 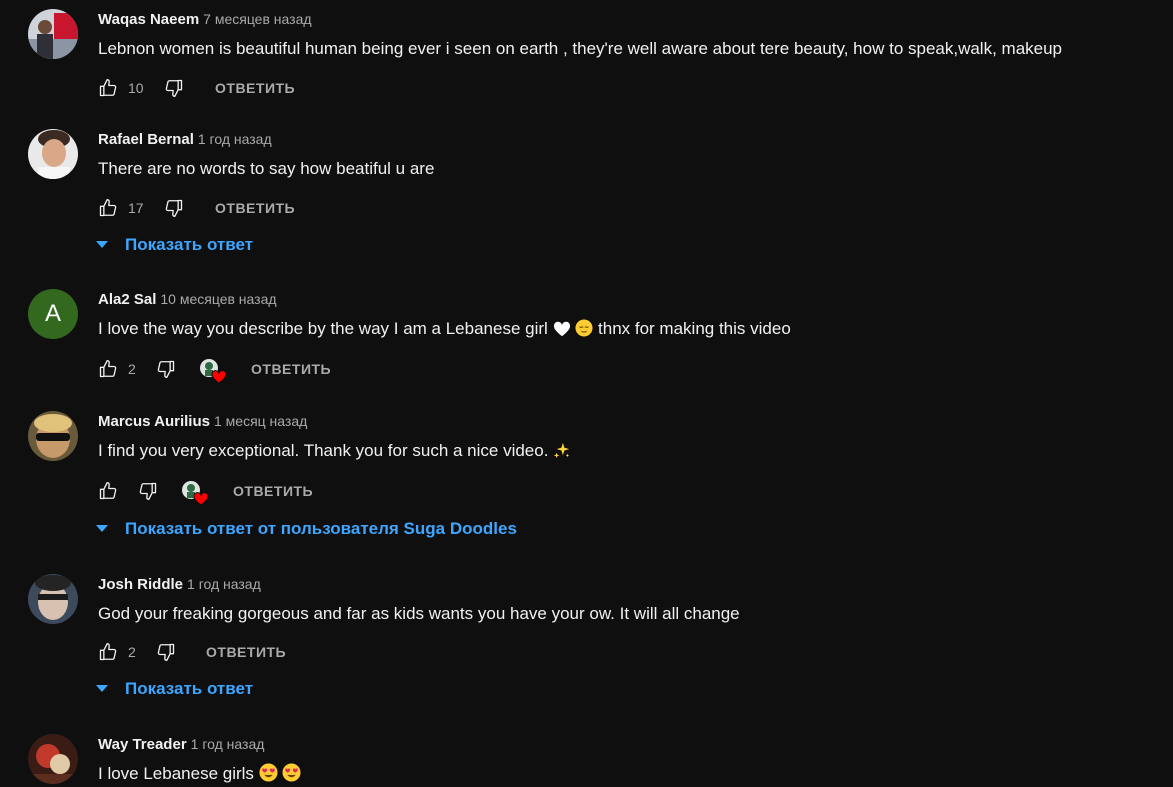 What do you see at coordinates (176, 773) in the screenshot?
I see `comment-text-part: I love Lebanese girls` at bounding box center [176, 773].